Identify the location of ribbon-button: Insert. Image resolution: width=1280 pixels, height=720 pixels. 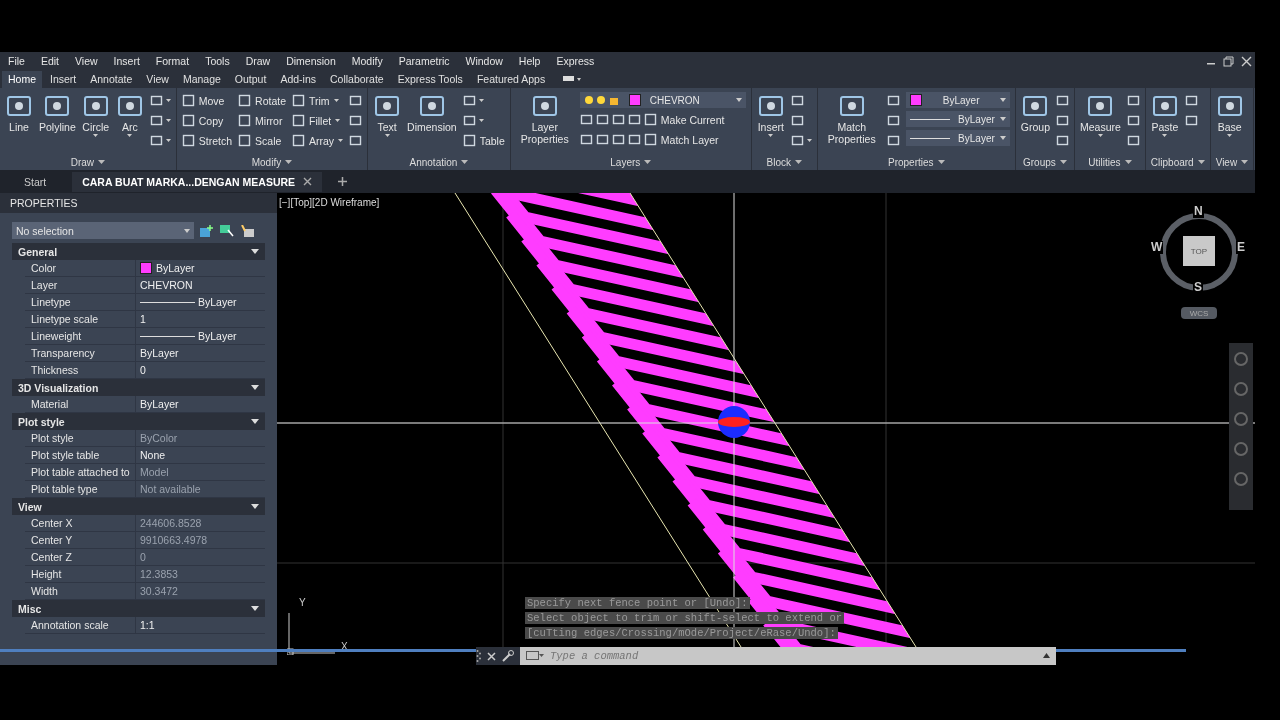
(770, 114).